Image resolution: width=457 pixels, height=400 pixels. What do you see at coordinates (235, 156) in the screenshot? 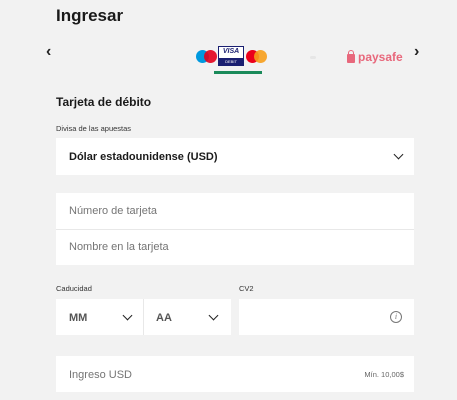
I see `currency-select: Dólar estadounidense (USD)` at bounding box center [235, 156].